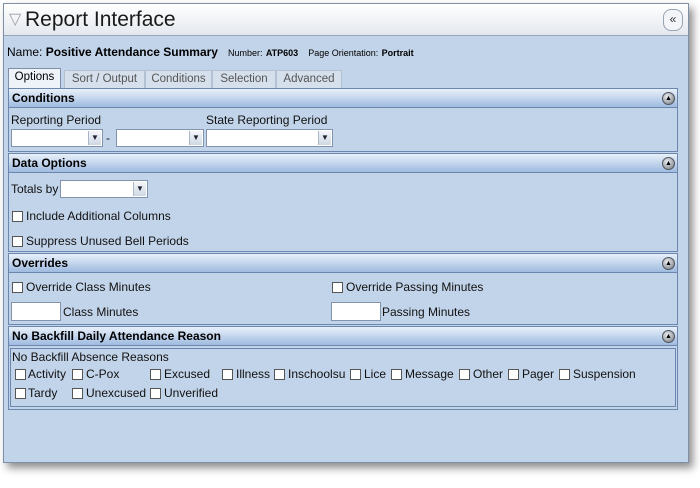 The height and width of the screenshot is (488, 700). Describe the element at coordinates (107, 241) in the screenshot. I see `suppress-unused-bell-periods-label: Suppress Unused Bell Periods` at that location.